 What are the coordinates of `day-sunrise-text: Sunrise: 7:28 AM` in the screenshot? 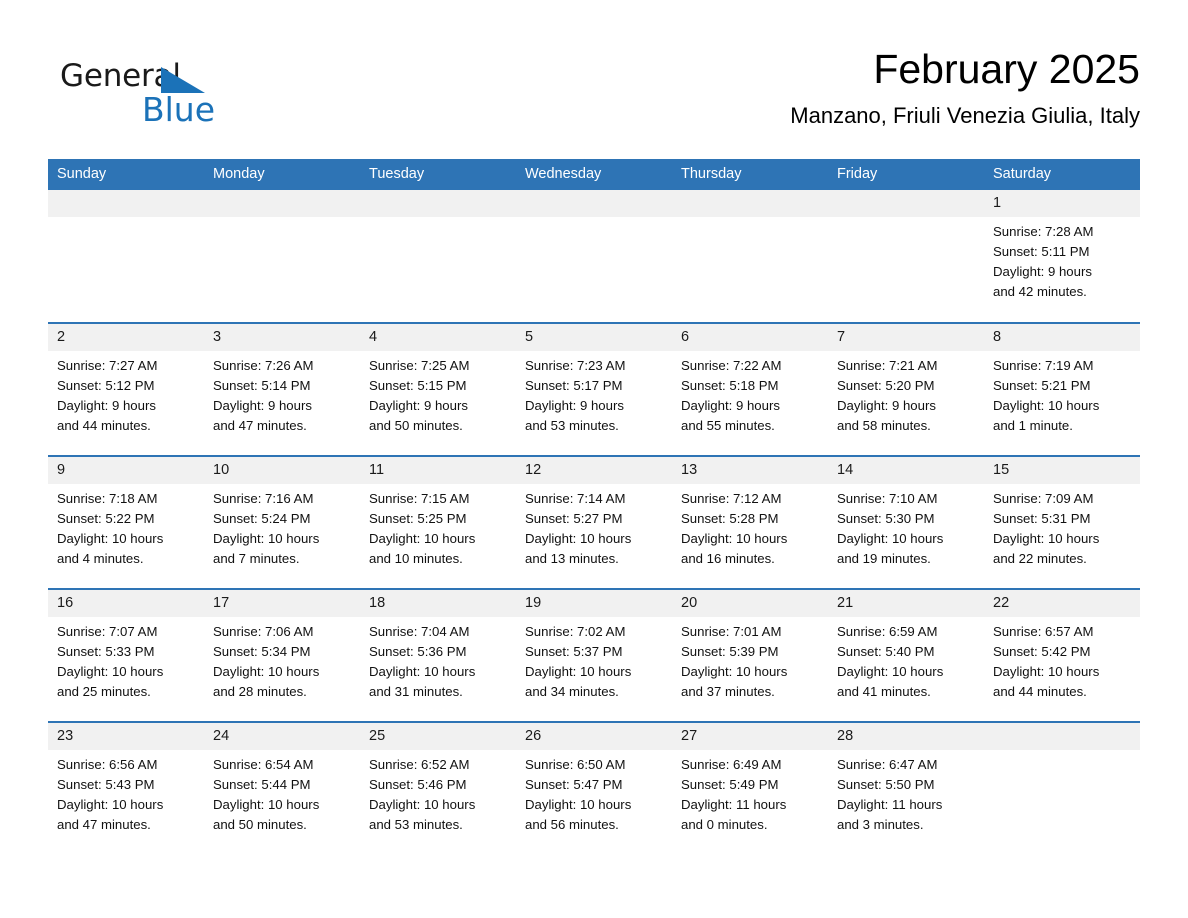 It's located at (1043, 231).